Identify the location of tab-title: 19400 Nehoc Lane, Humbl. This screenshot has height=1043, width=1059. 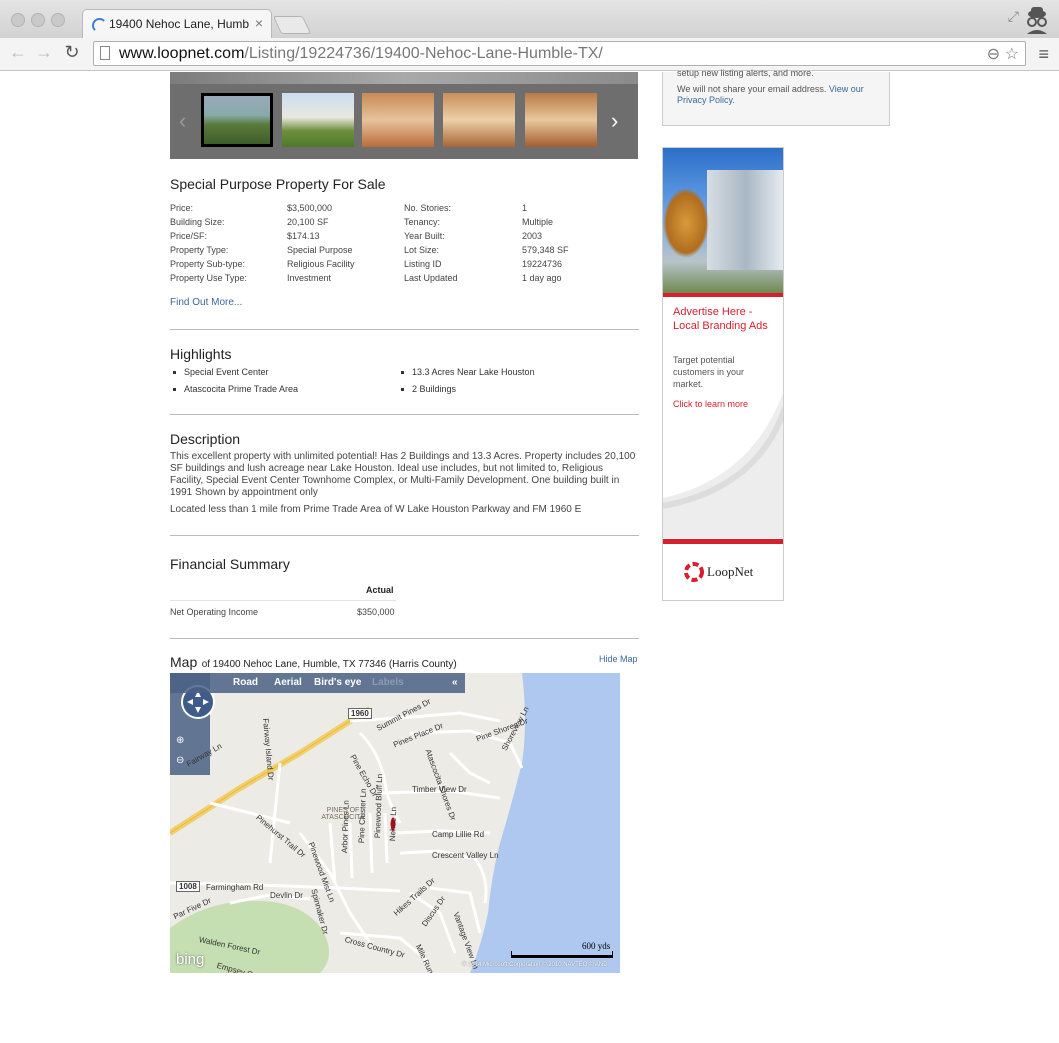
(179, 24).